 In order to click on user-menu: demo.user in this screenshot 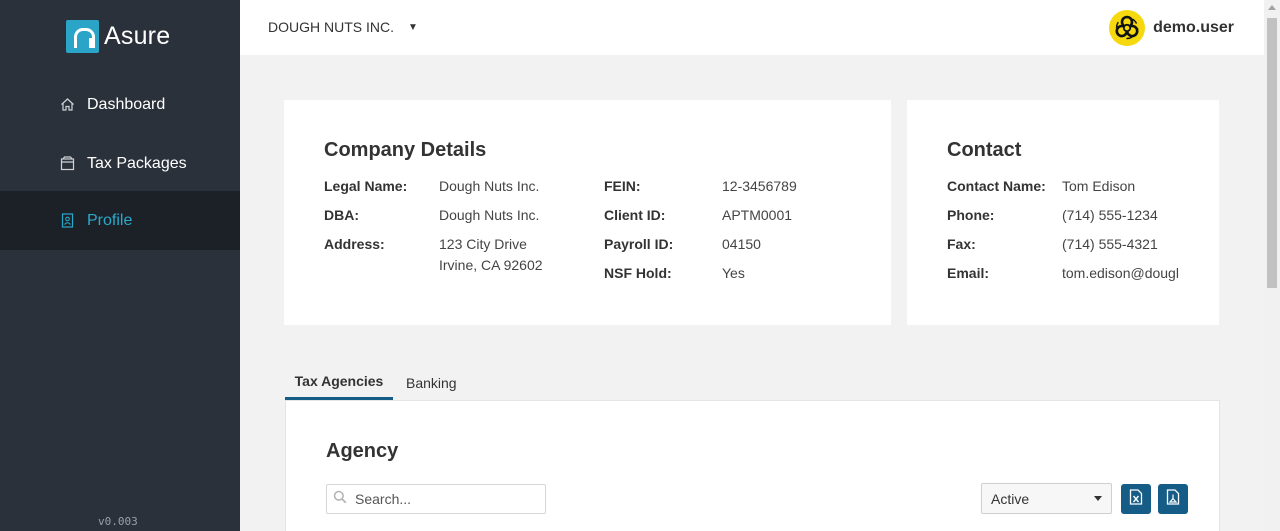, I will do `click(1171, 28)`.